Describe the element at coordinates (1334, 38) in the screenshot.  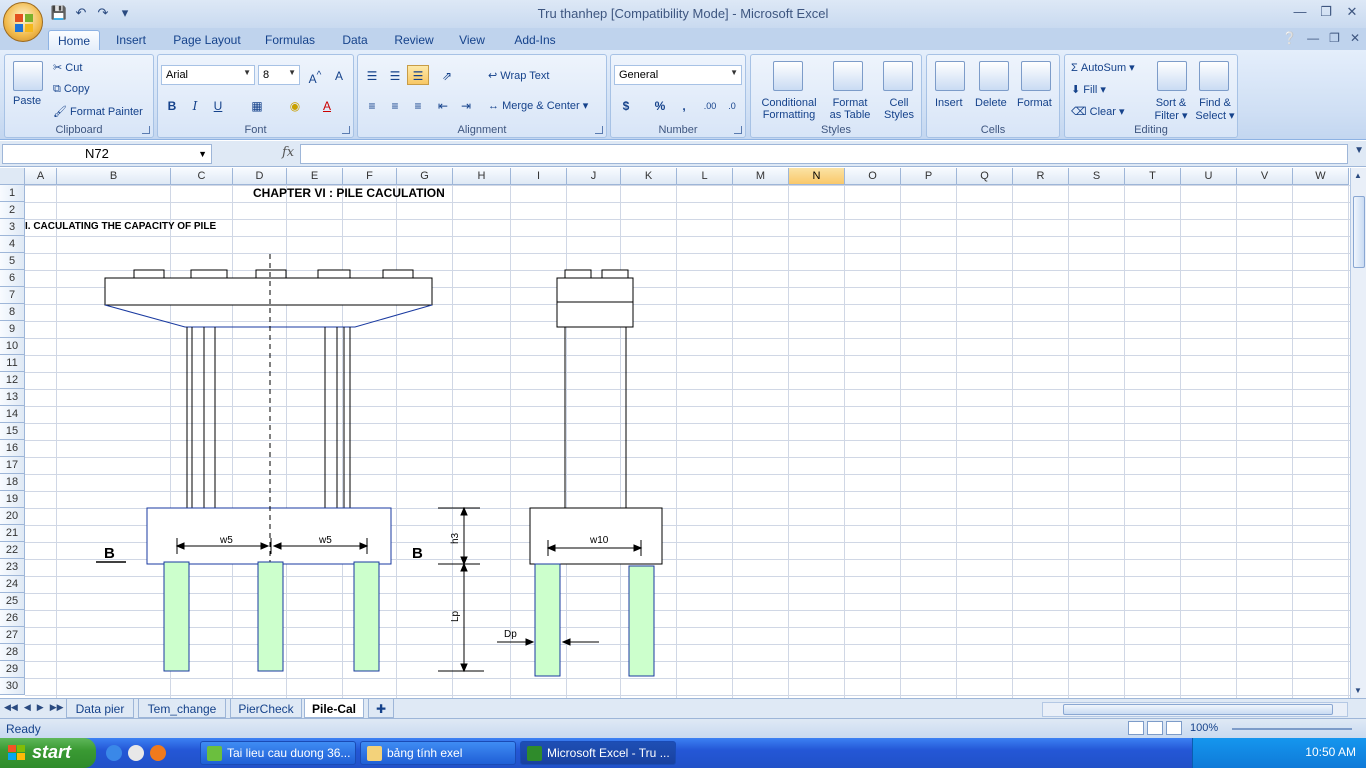
I see `wb-restore-icon: ❐` at that location.